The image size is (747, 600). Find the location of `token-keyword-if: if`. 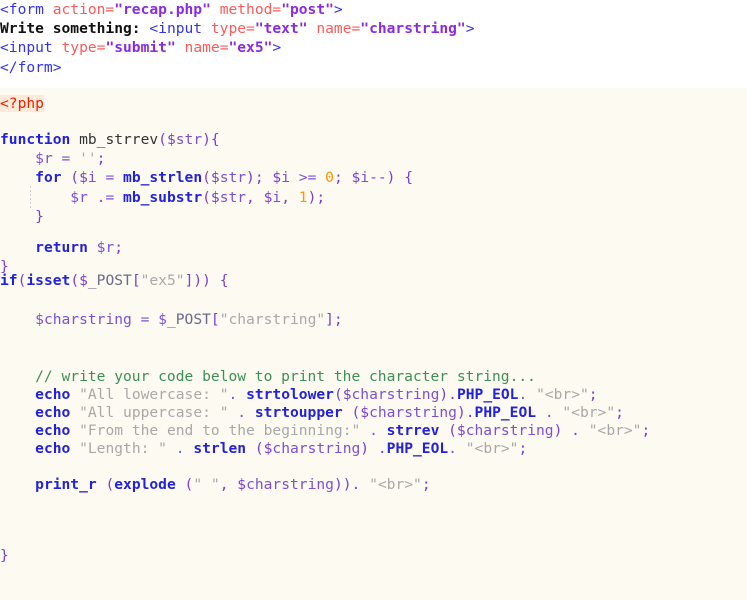

token-keyword-if: if is located at coordinates (9, 280).